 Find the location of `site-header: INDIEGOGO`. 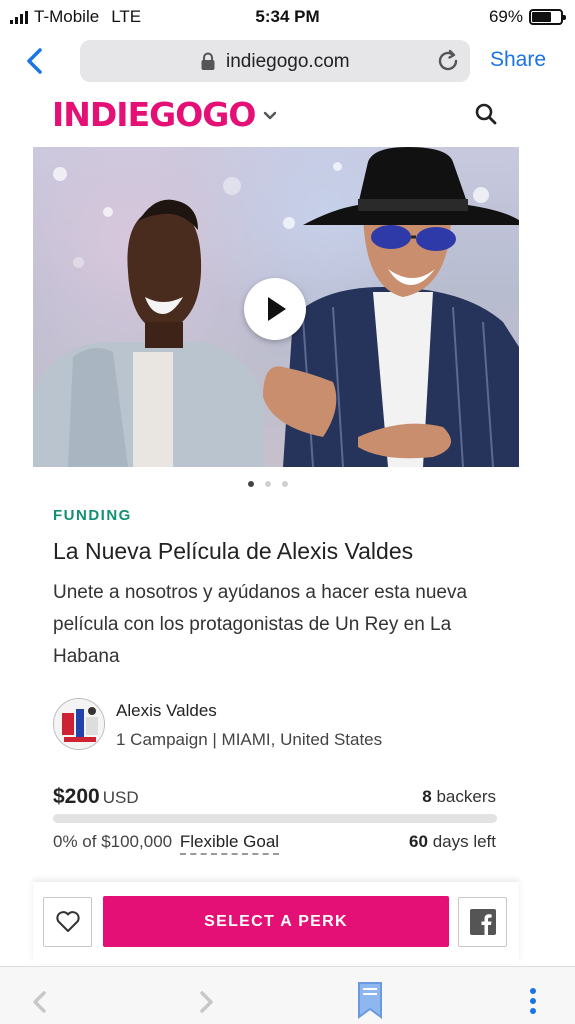

site-header: INDIEGOGO is located at coordinates (164, 114).